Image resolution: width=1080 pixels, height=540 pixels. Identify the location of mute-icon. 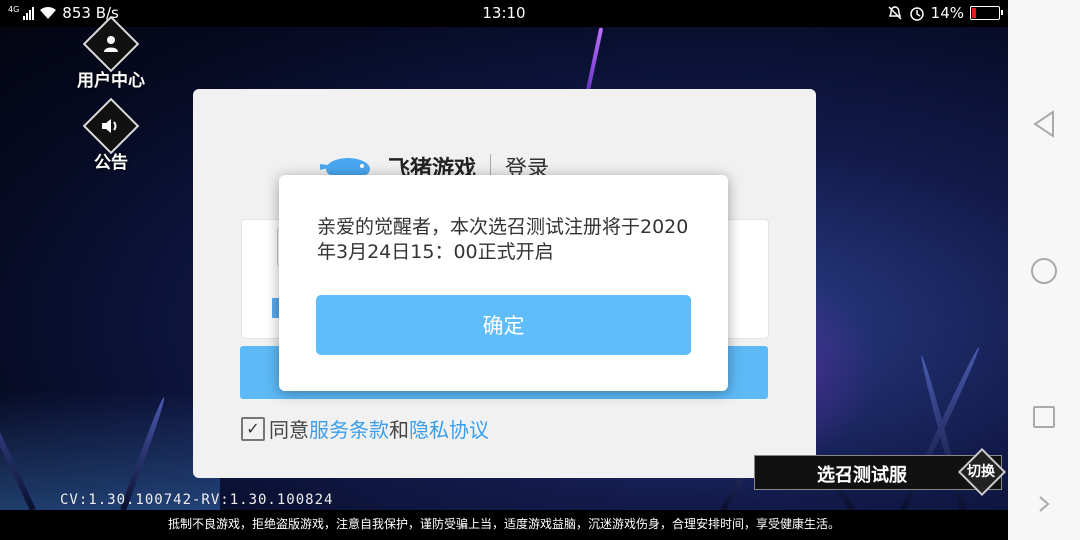
(895, 13).